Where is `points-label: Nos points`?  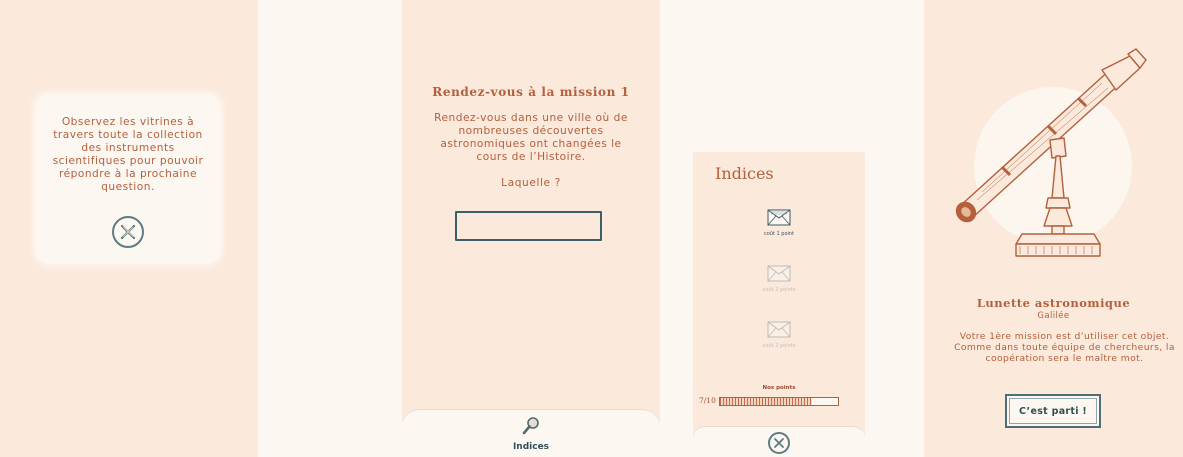 points-label: Nos points is located at coordinates (779, 388).